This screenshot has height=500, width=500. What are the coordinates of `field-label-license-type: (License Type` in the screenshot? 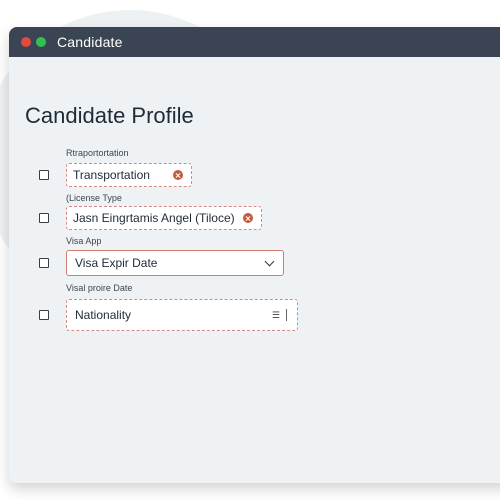 It's located at (94, 198).